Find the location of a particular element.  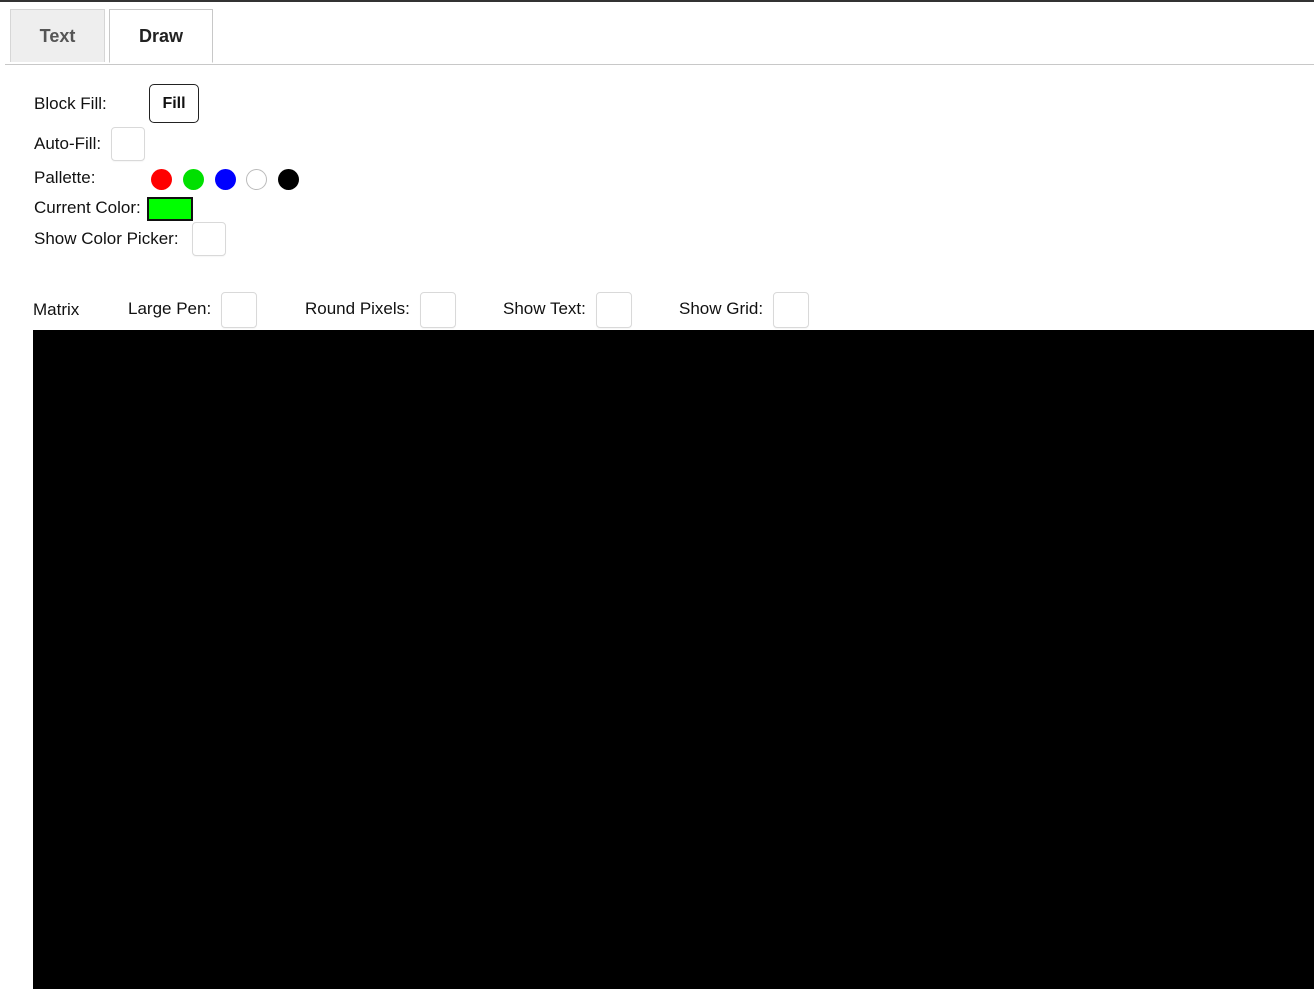

pallette-label: Pallette: is located at coordinates (65, 177).